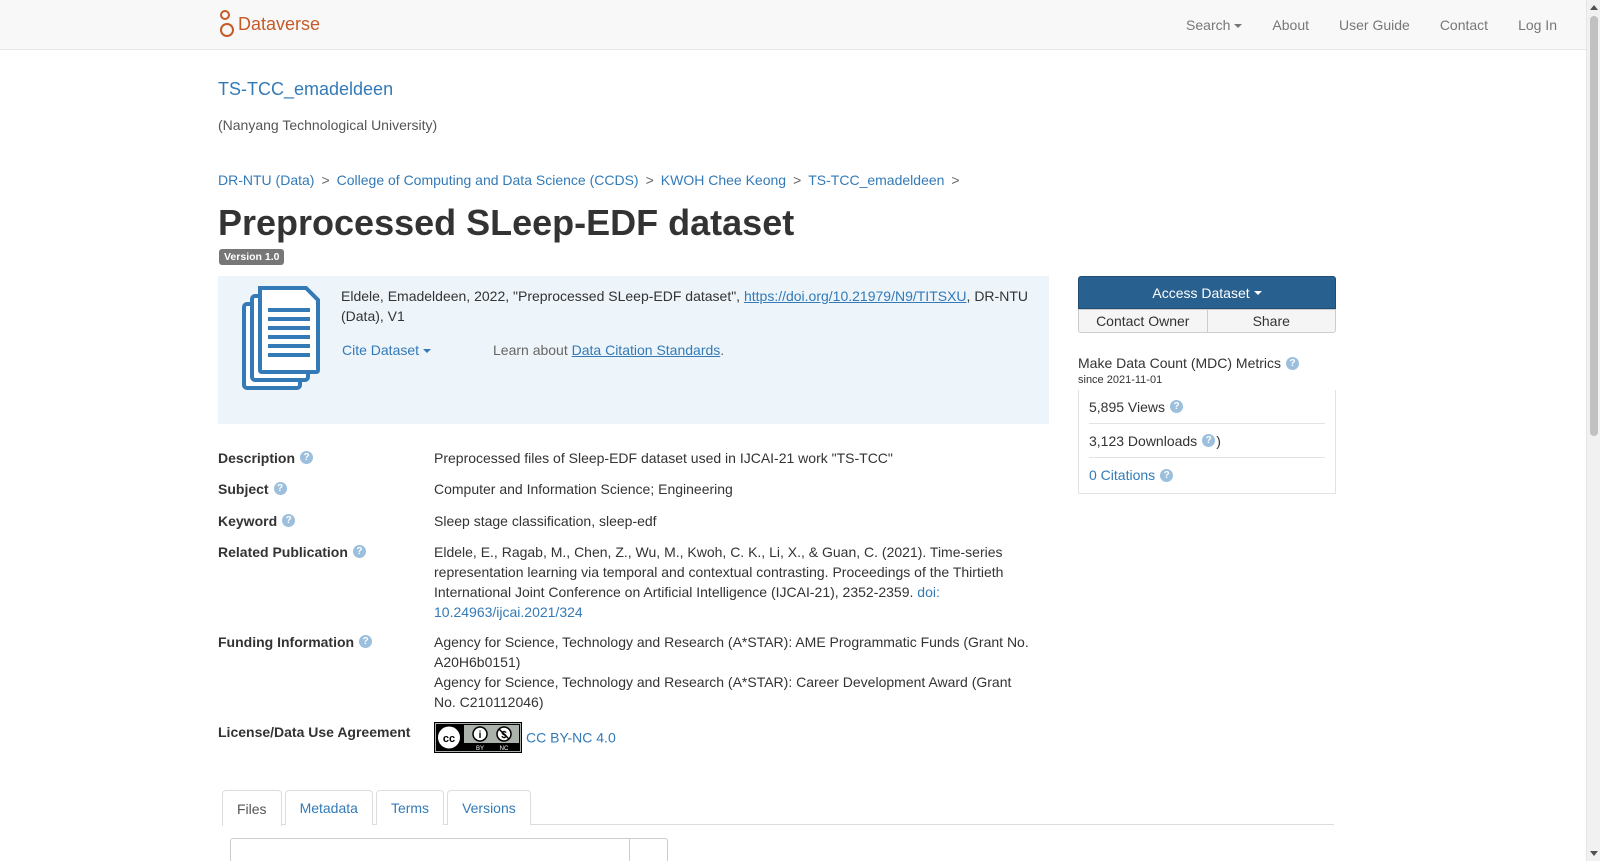  I want to click on nav-menu: Search About User Guide Contact Log In, so click(1371, 25).